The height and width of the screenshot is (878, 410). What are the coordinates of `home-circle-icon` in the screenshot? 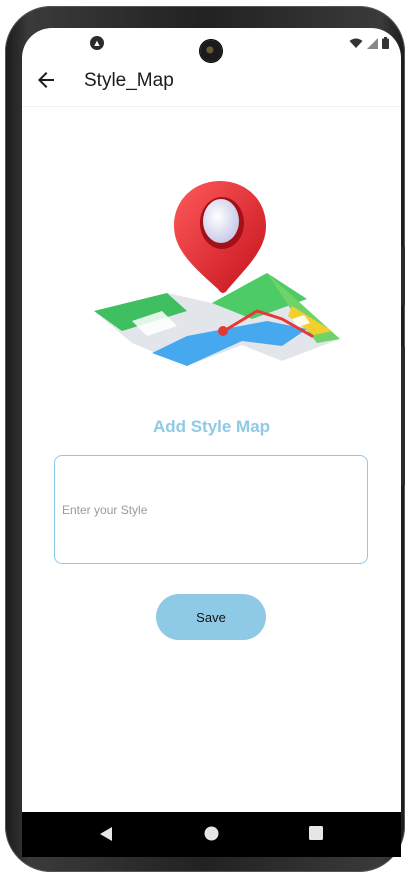 It's located at (211, 833).